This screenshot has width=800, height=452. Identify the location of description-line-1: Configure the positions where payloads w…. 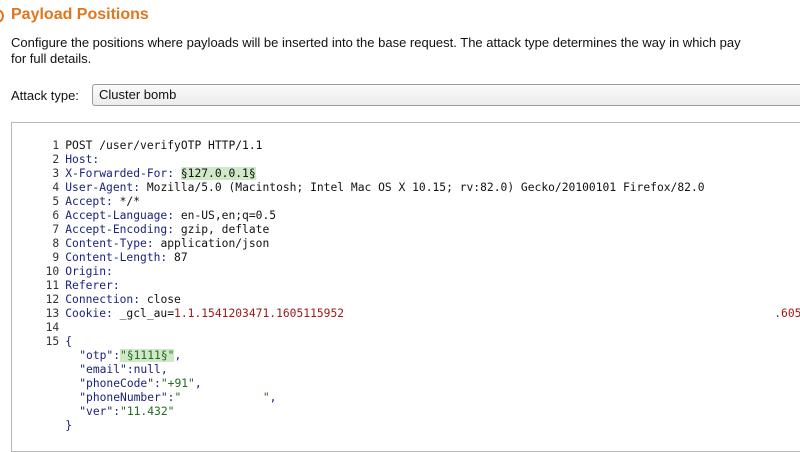
(376, 42).